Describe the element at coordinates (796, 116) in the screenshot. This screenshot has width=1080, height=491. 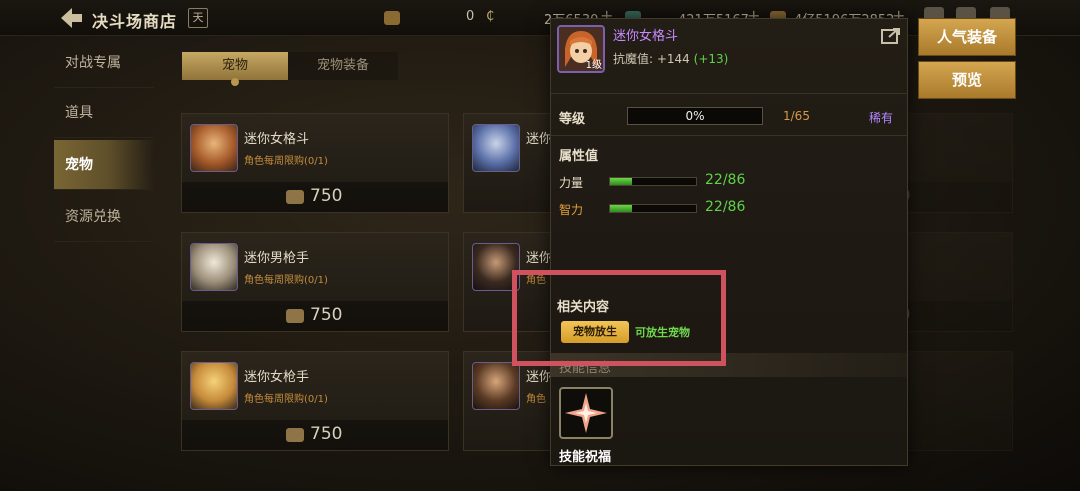
I see `level-count: 1/65` at that location.